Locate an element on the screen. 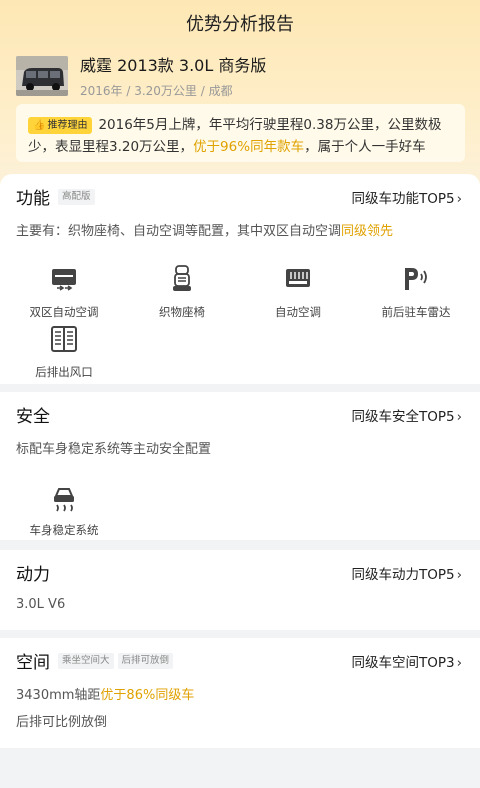  power-top5-link: 同级车动力TOP5 › is located at coordinates (406, 573).